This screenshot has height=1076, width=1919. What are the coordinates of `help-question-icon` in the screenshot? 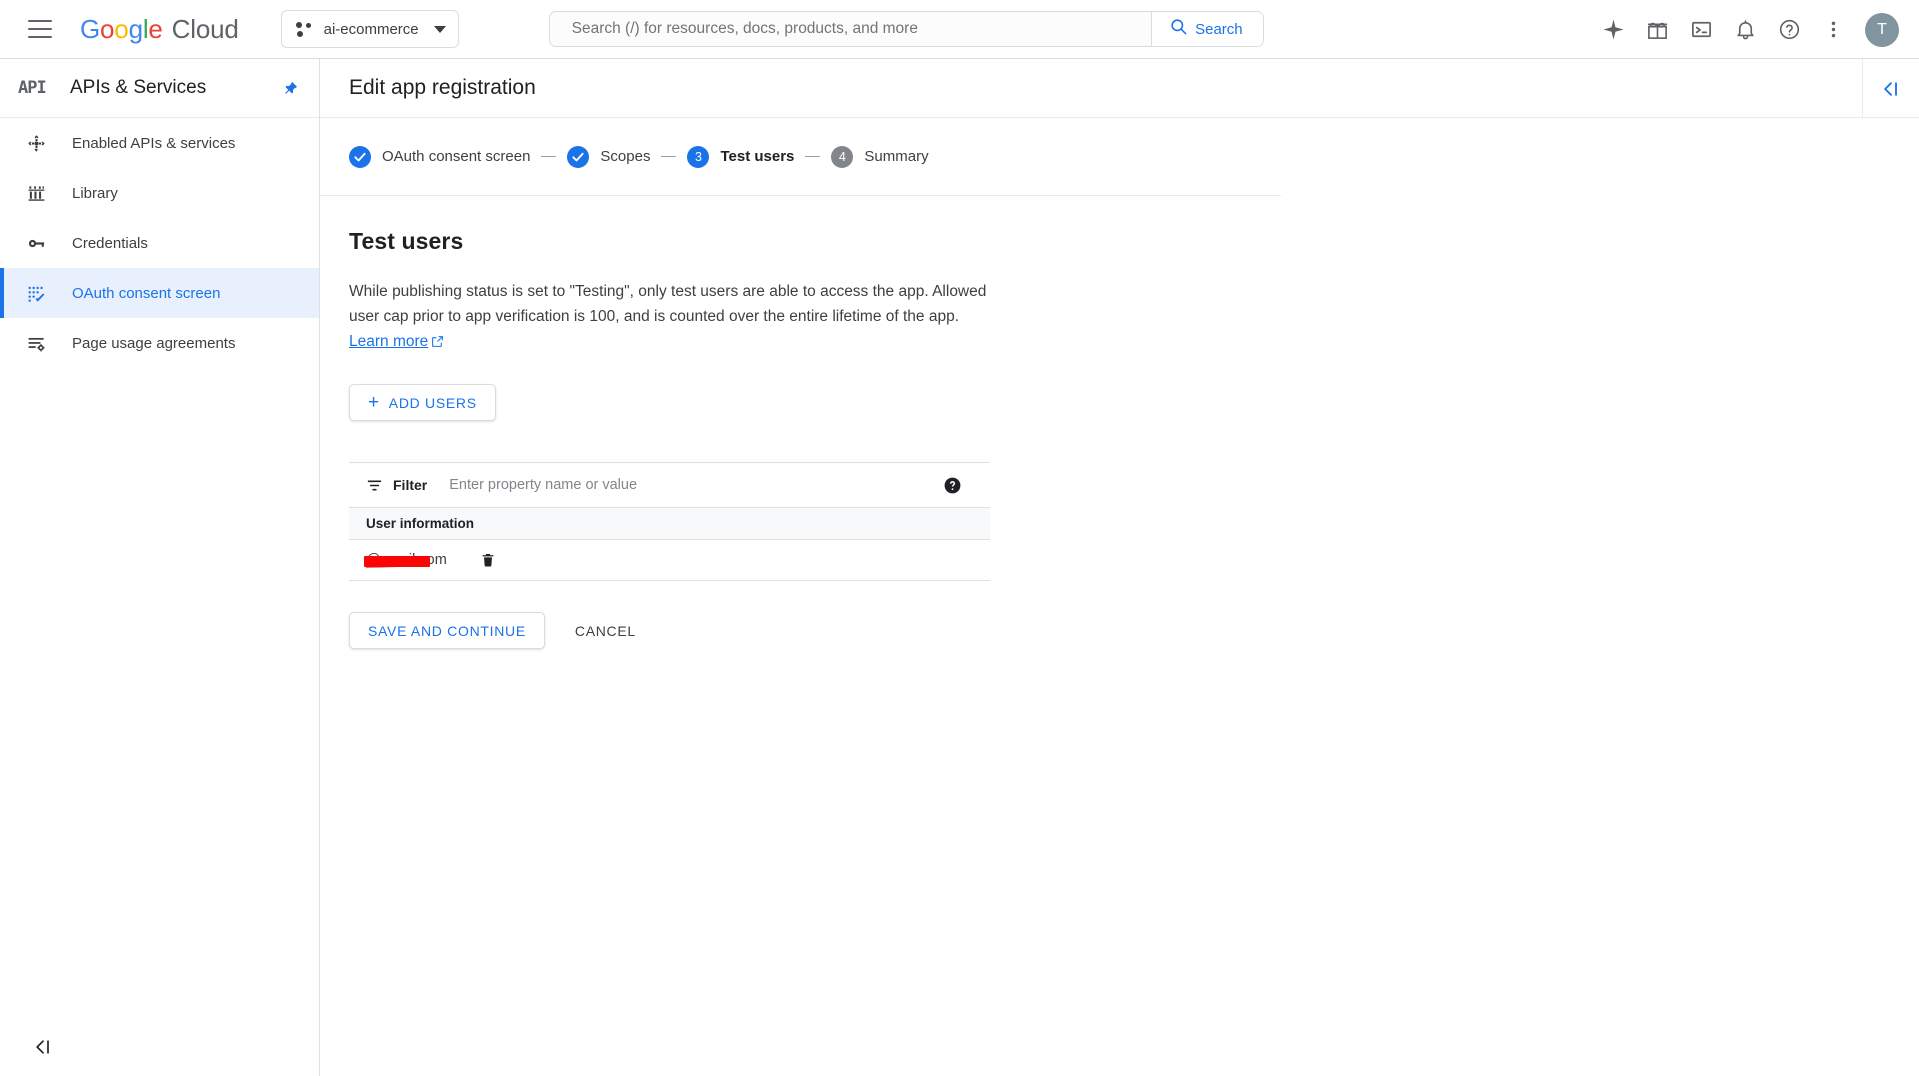 It's located at (1789, 30).